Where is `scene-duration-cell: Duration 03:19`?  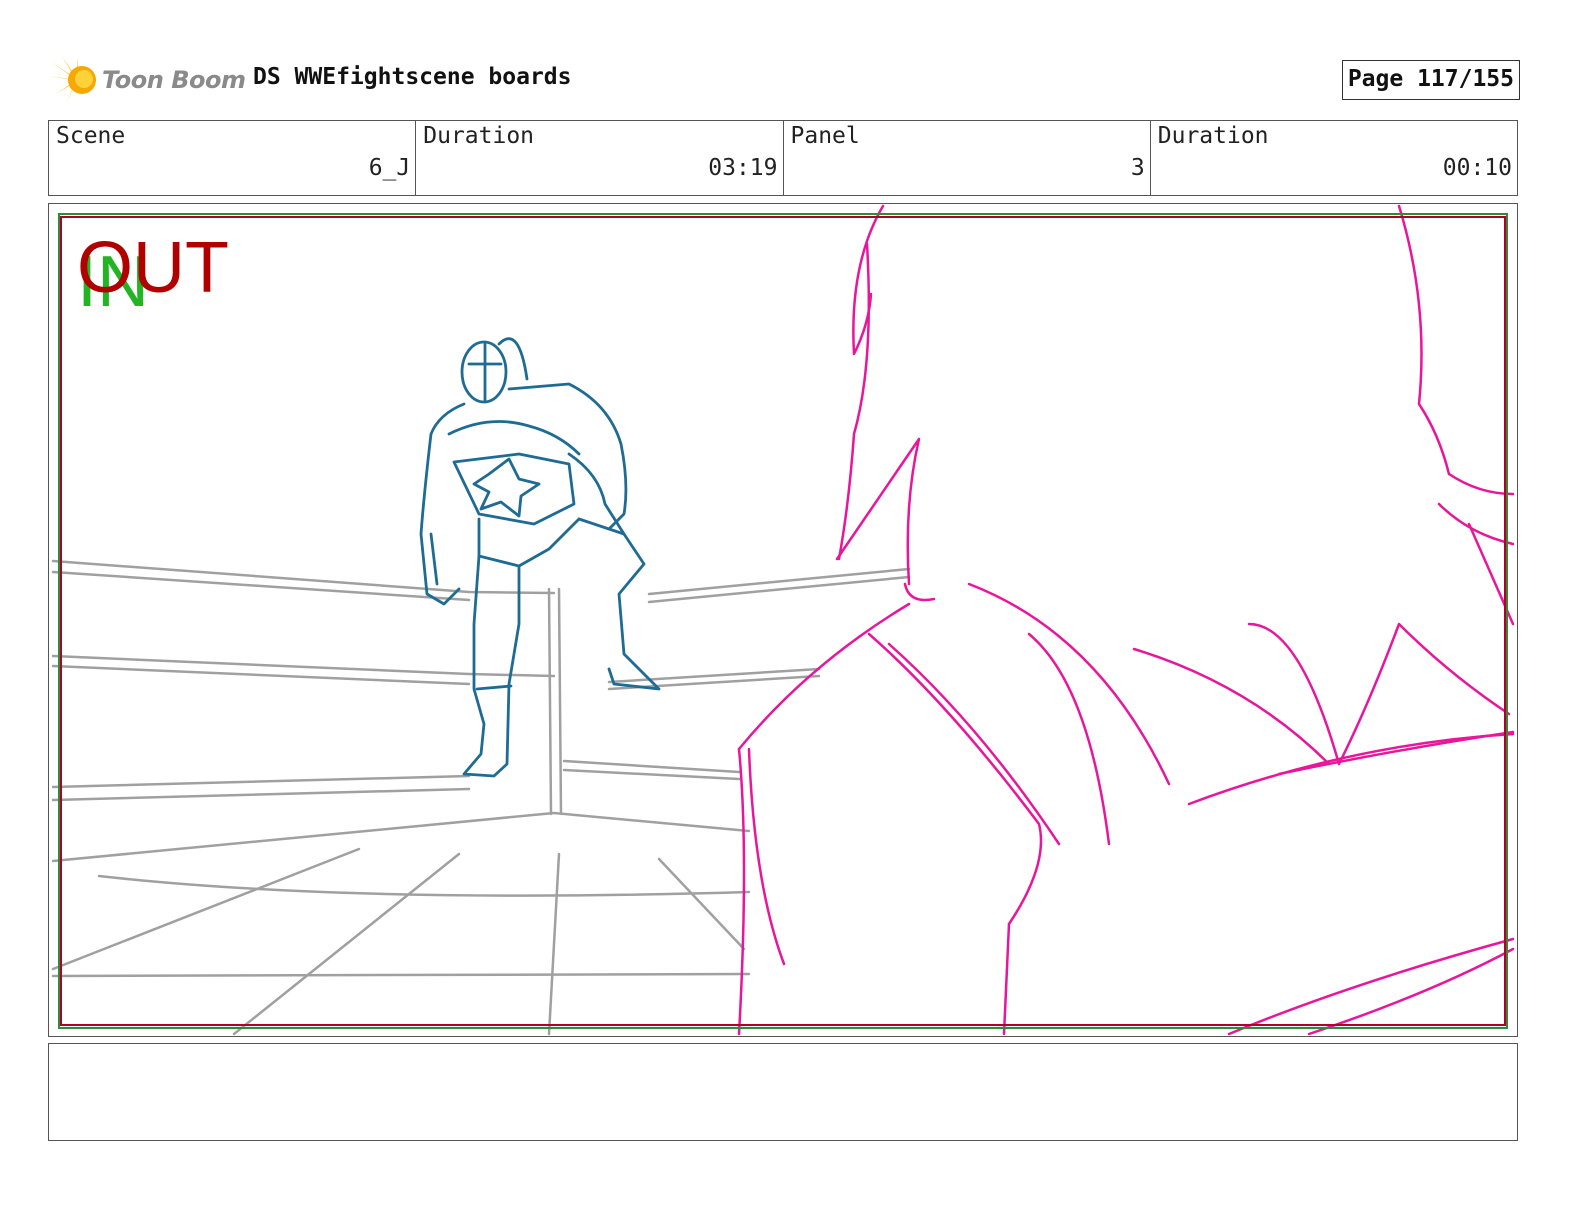
scene-duration-cell: Duration 03:19 is located at coordinates (600, 158).